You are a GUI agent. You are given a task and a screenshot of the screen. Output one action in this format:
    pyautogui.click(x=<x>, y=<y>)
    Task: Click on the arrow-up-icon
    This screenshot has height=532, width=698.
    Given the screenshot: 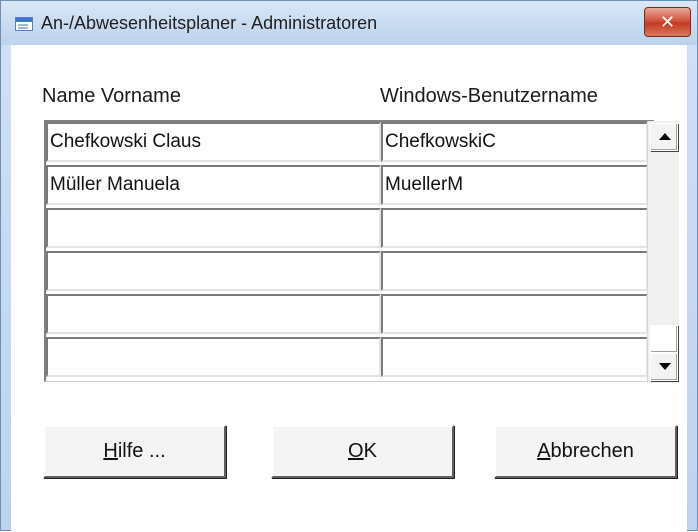 What is the action you would take?
    pyautogui.click(x=665, y=136)
    